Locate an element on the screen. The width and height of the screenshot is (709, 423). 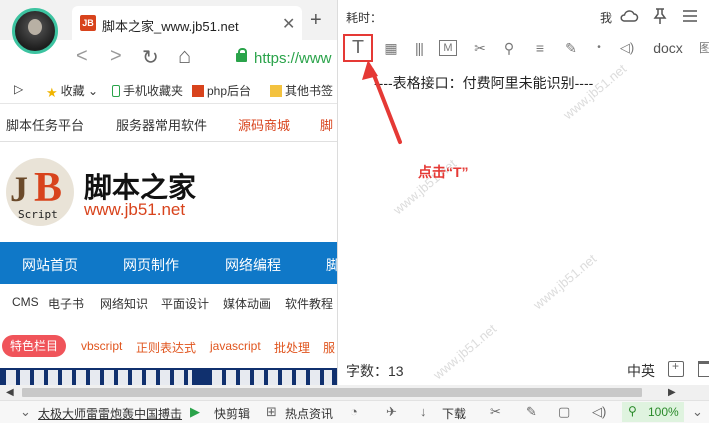
scroll-left-icon: ◀ is located at coordinates (10, 392).